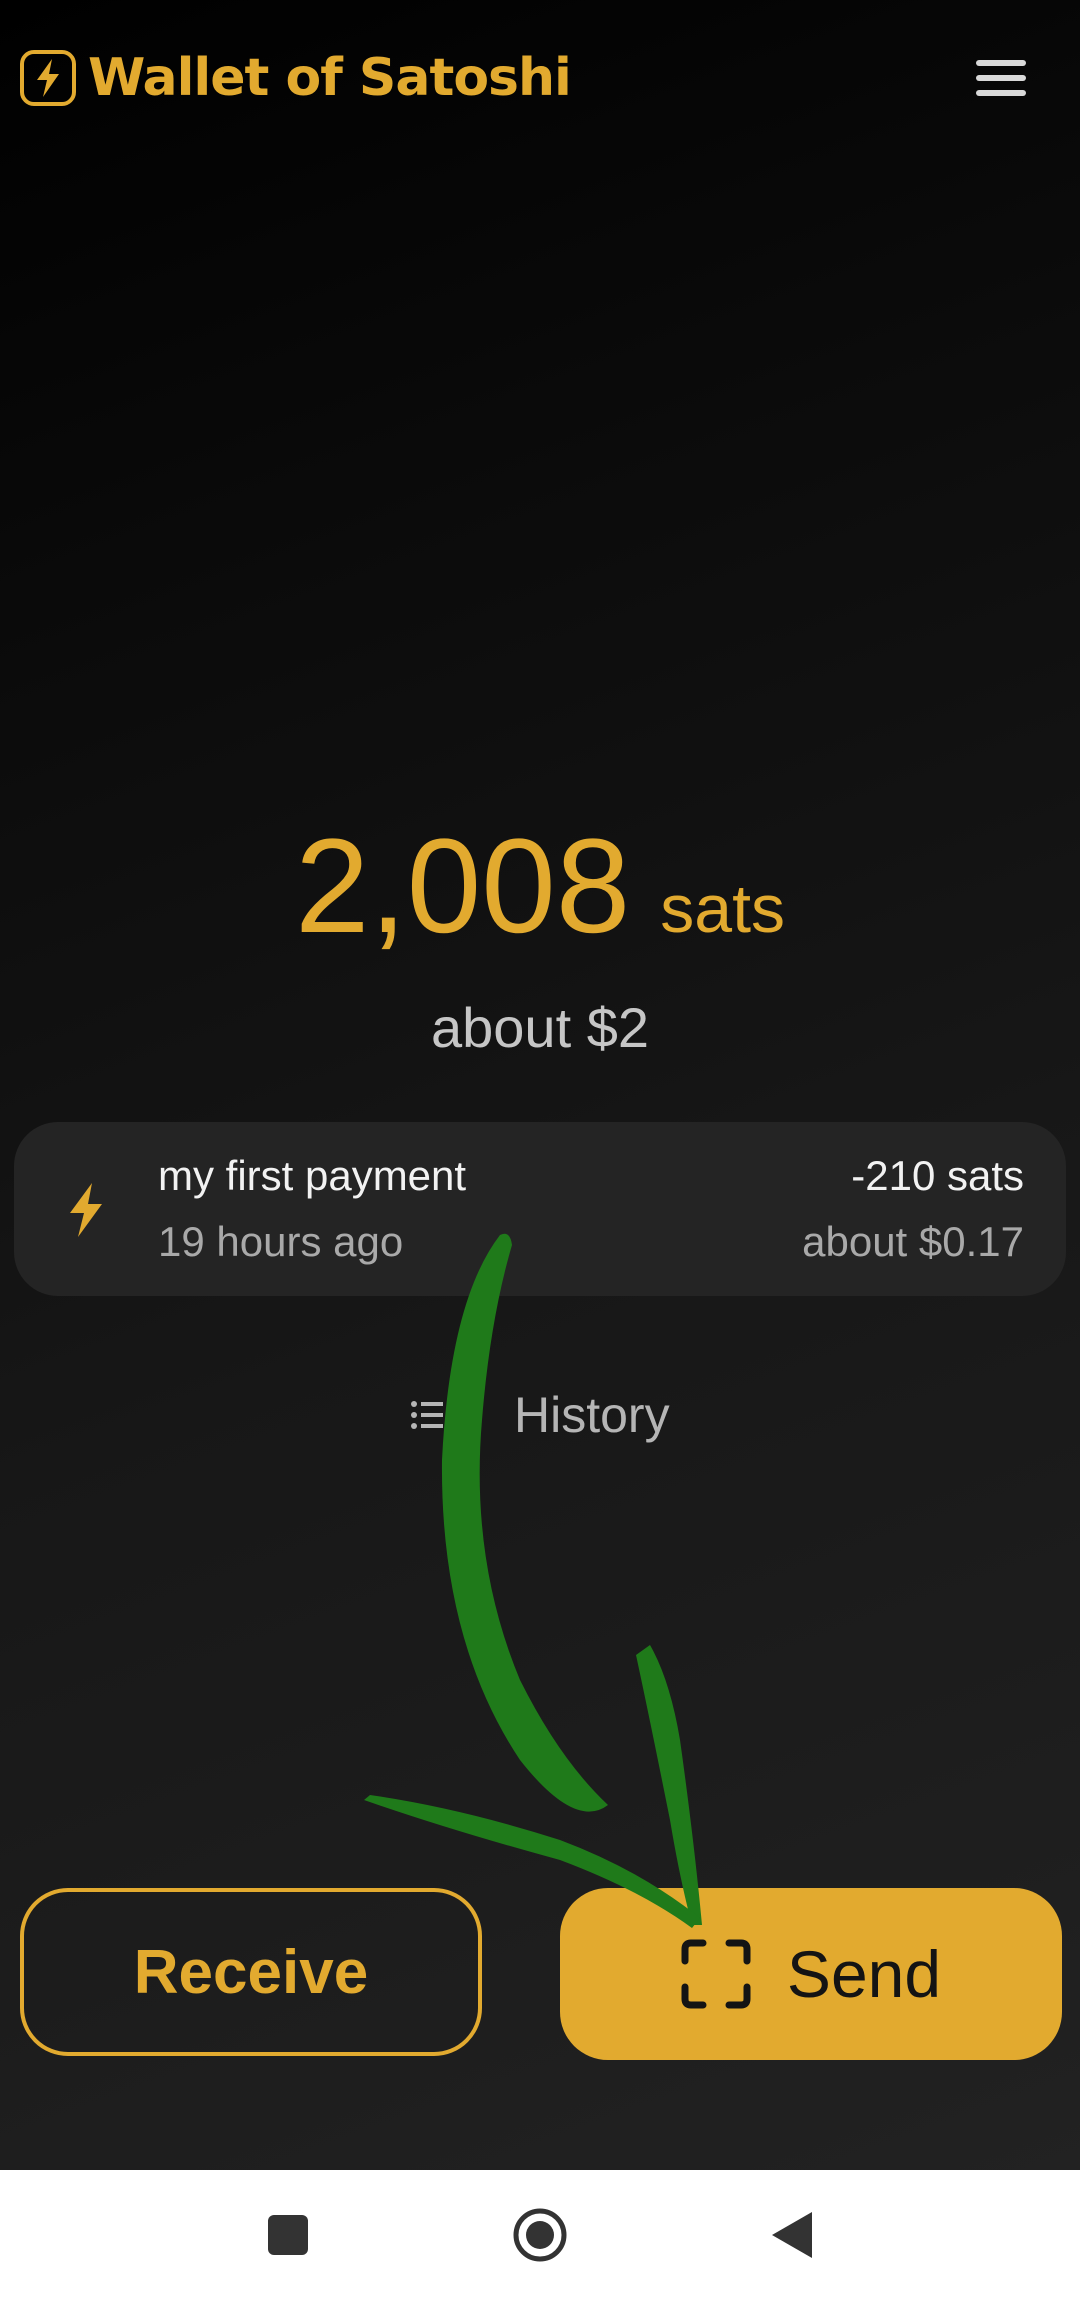 The width and height of the screenshot is (1080, 2300). Describe the element at coordinates (723, 909) in the screenshot. I see `balance-unit: sats` at that location.